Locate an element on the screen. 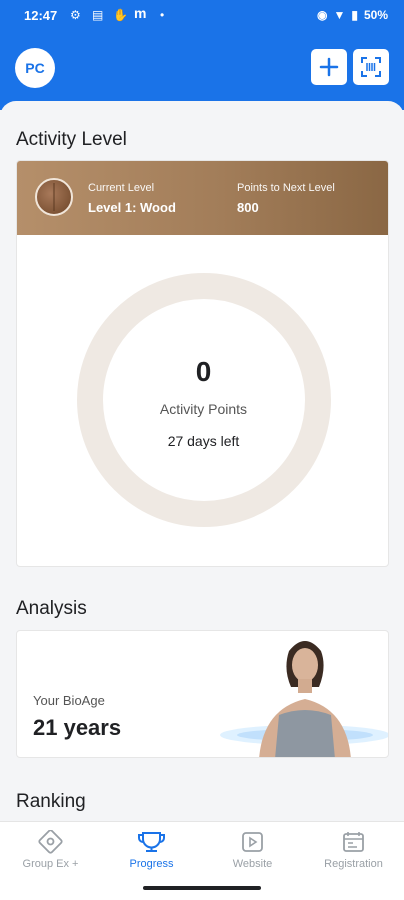 The image size is (404, 900). nav-item-progress: Progress is located at coordinates (151, 850).